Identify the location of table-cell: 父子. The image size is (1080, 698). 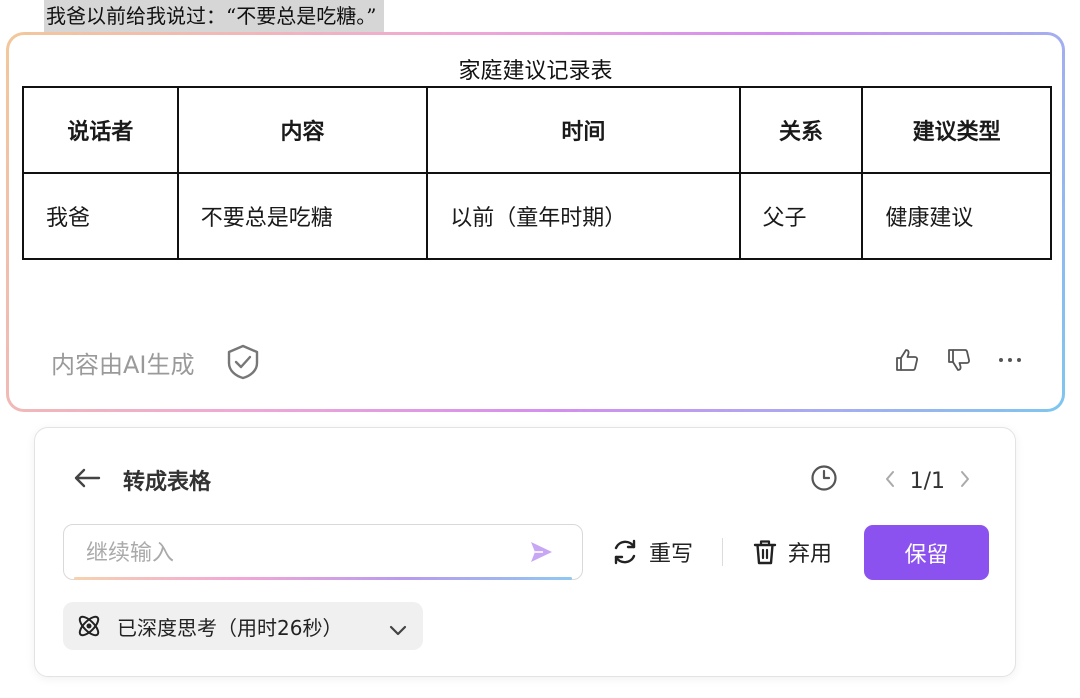
(801, 216).